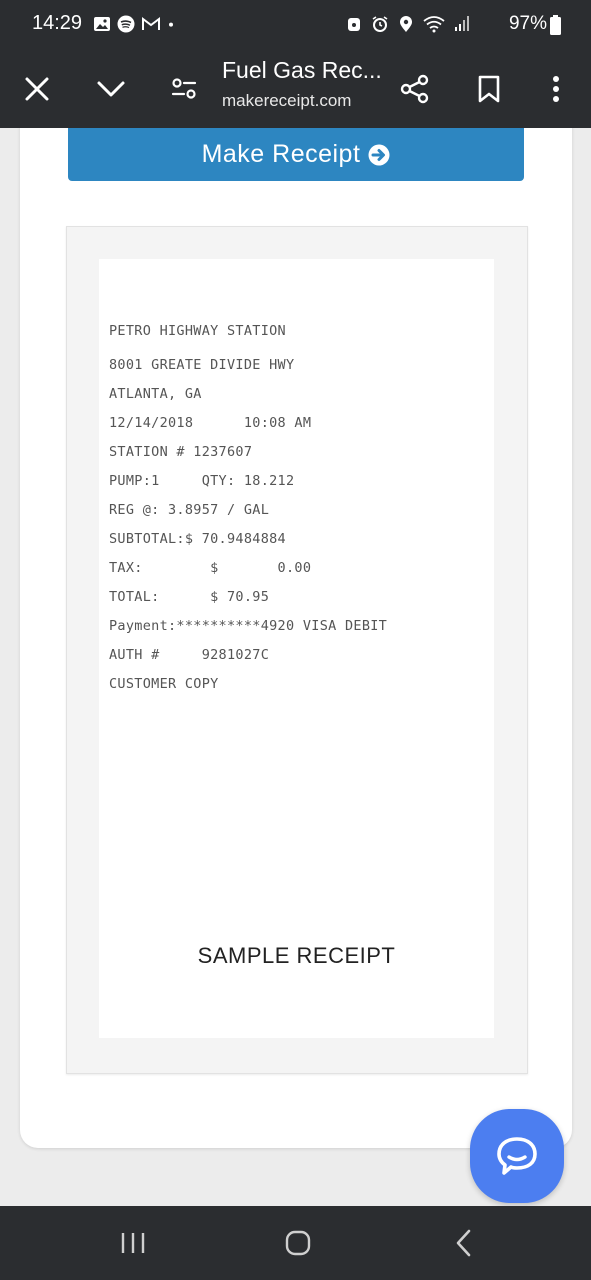 The image size is (591, 1280). I want to click on chevron-down-icon, so click(111, 89).